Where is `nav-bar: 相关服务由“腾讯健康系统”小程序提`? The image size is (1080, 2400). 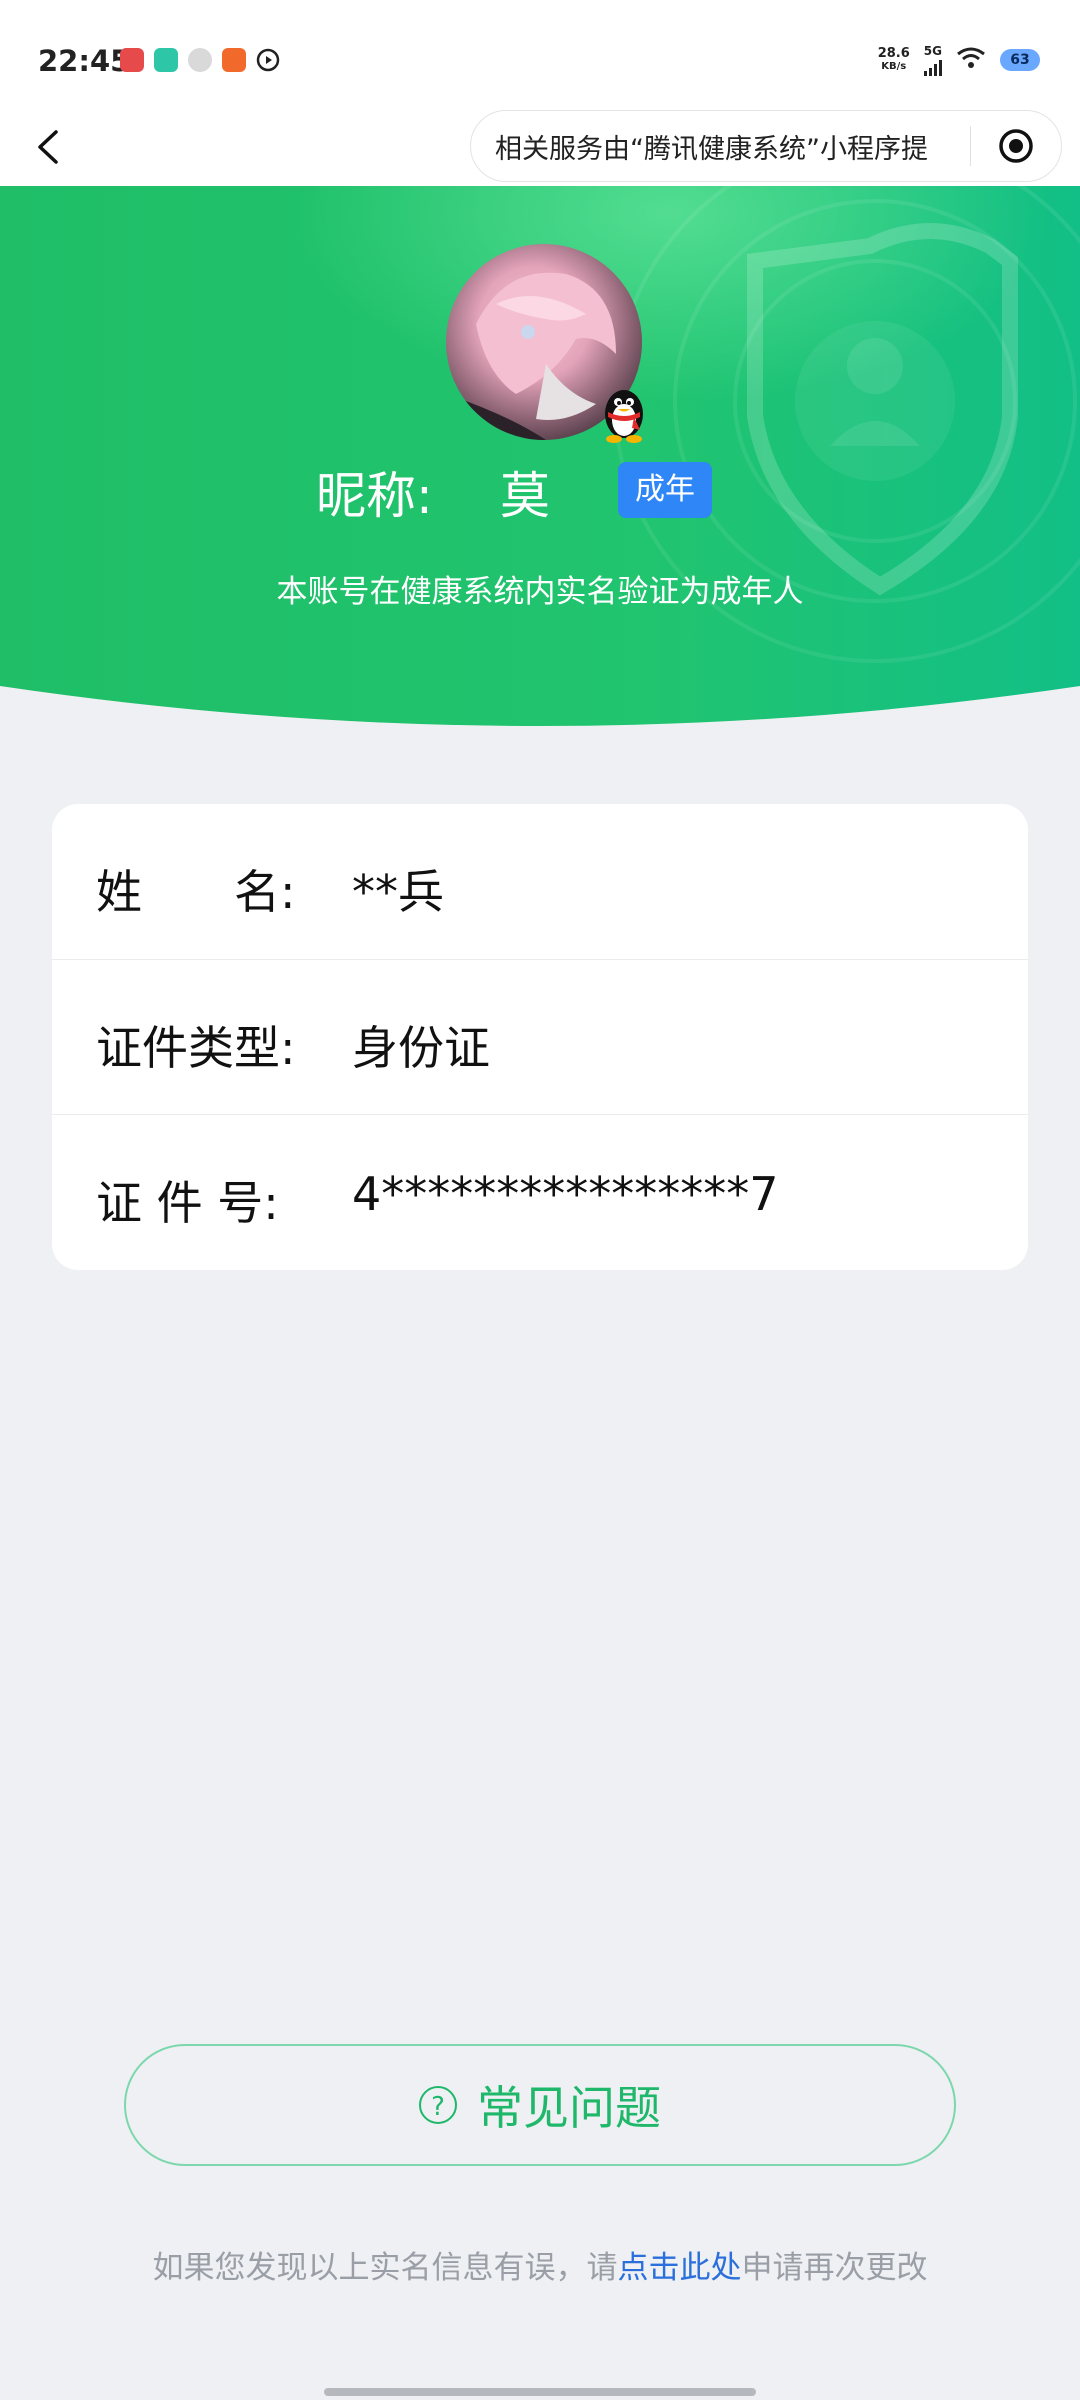 nav-bar: 相关服务由“腾讯健康系统”小程序提 is located at coordinates (540, 148).